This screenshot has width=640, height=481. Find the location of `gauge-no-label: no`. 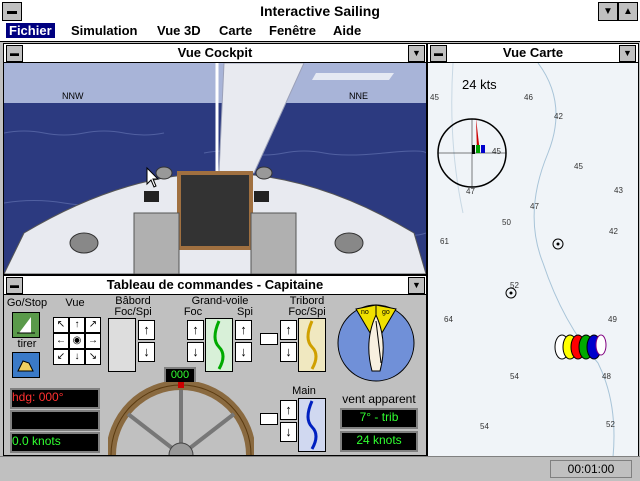

gauge-no-label: no is located at coordinates (365, 312).